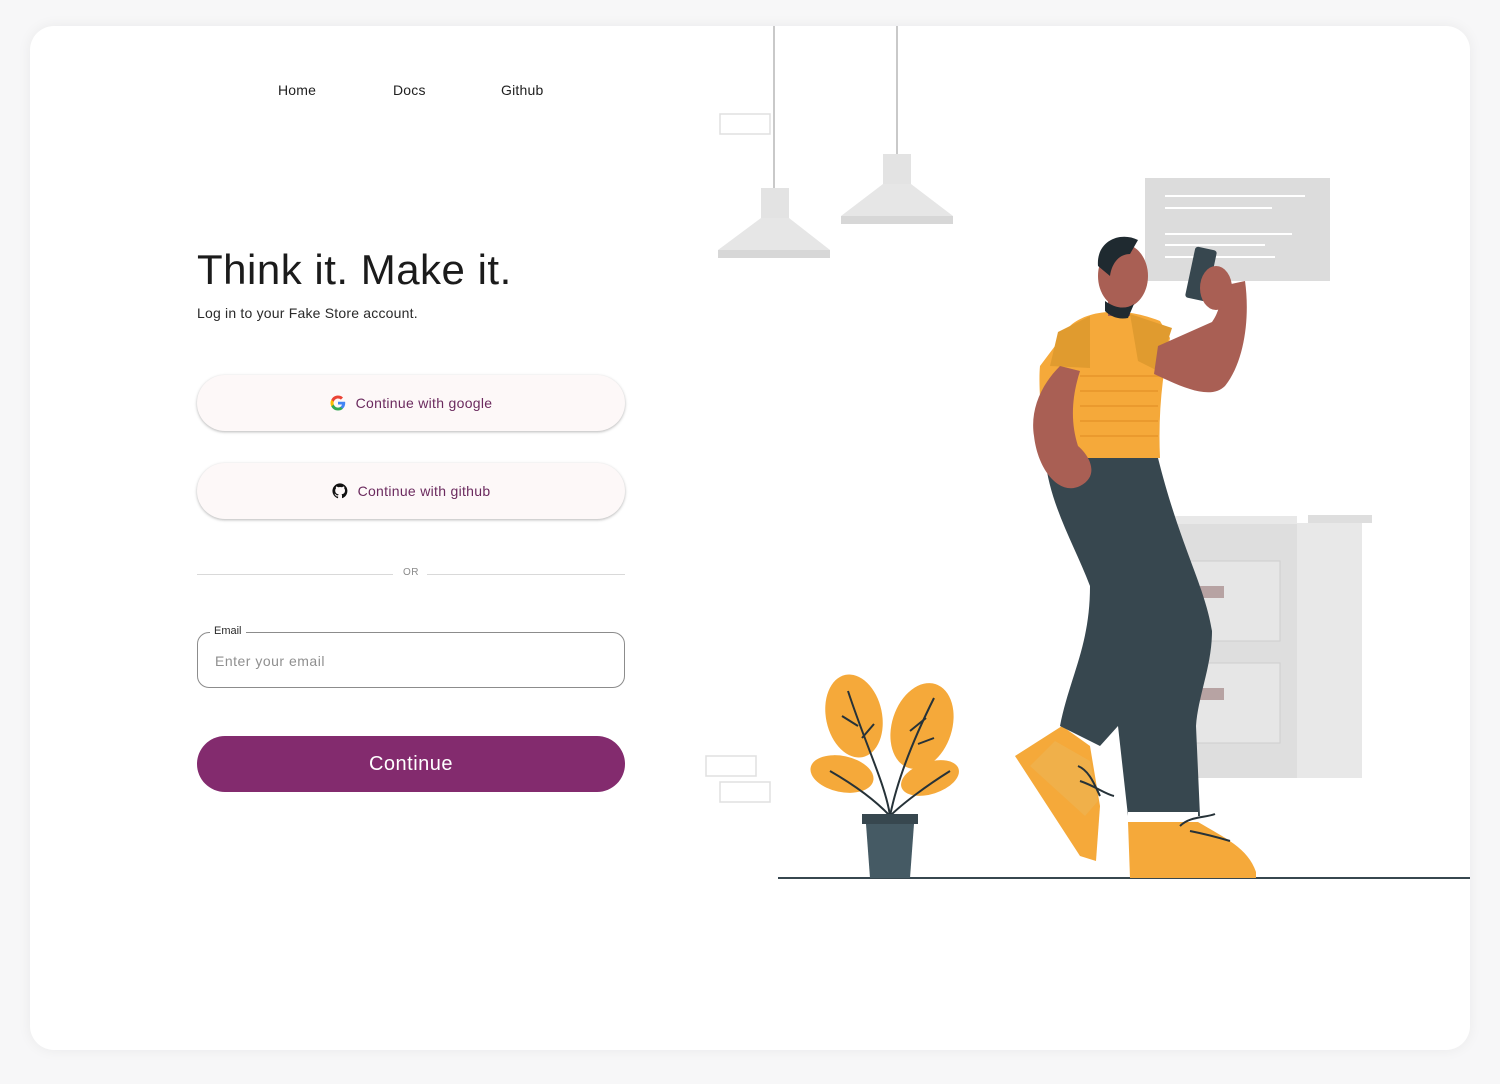 Image resolution: width=1500 pixels, height=1084 pixels. I want to click on divider-line-right, so click(526, 574).